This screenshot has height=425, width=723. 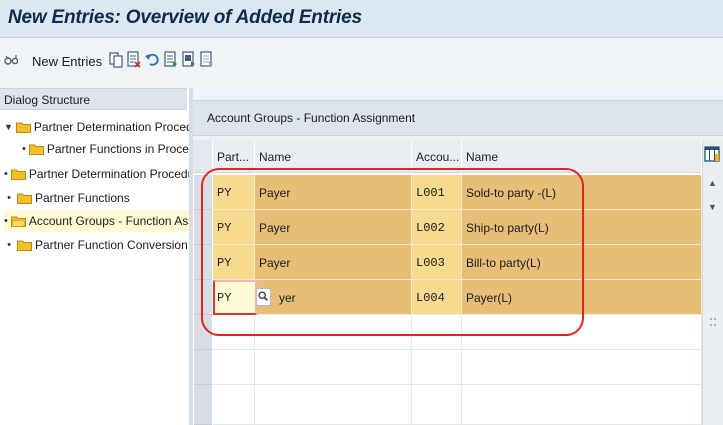 What do you see at coordinates (18, 221) in the screenshot?
I see `open-folder-icon` at bounding box center [18, 221].